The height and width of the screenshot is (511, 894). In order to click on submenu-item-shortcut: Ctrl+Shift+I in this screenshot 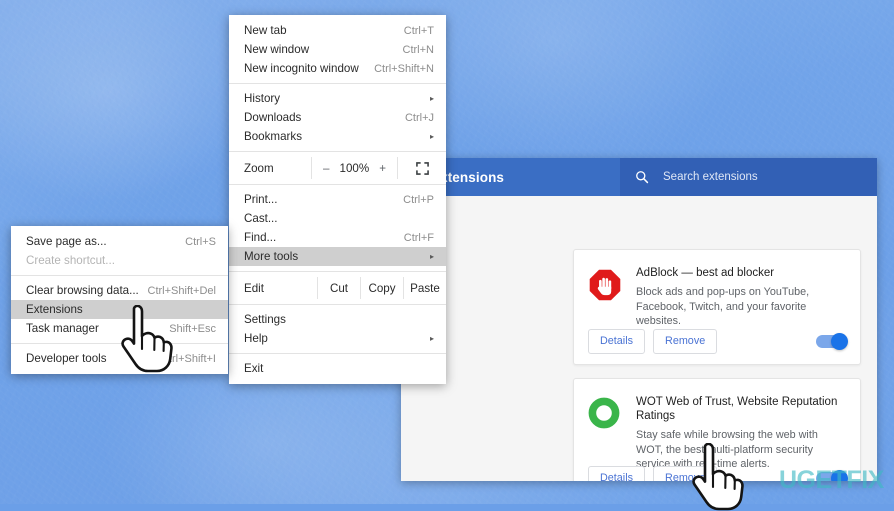, I will do `click(188, 358)`.